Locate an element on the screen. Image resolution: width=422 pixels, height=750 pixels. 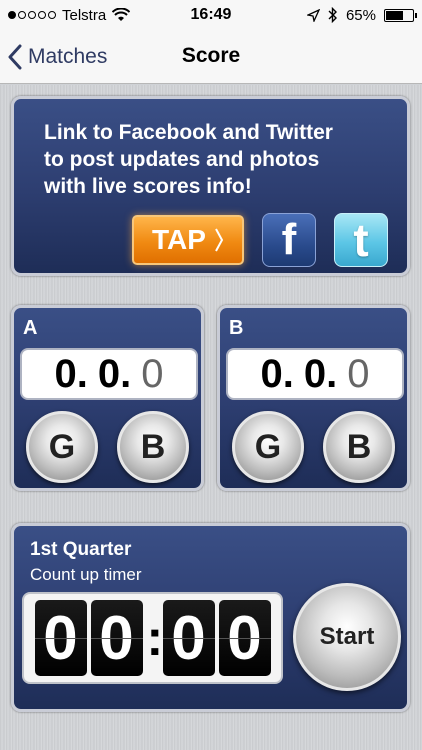
timer-mode-label: Count up timer is located at coordinates (86, 574).